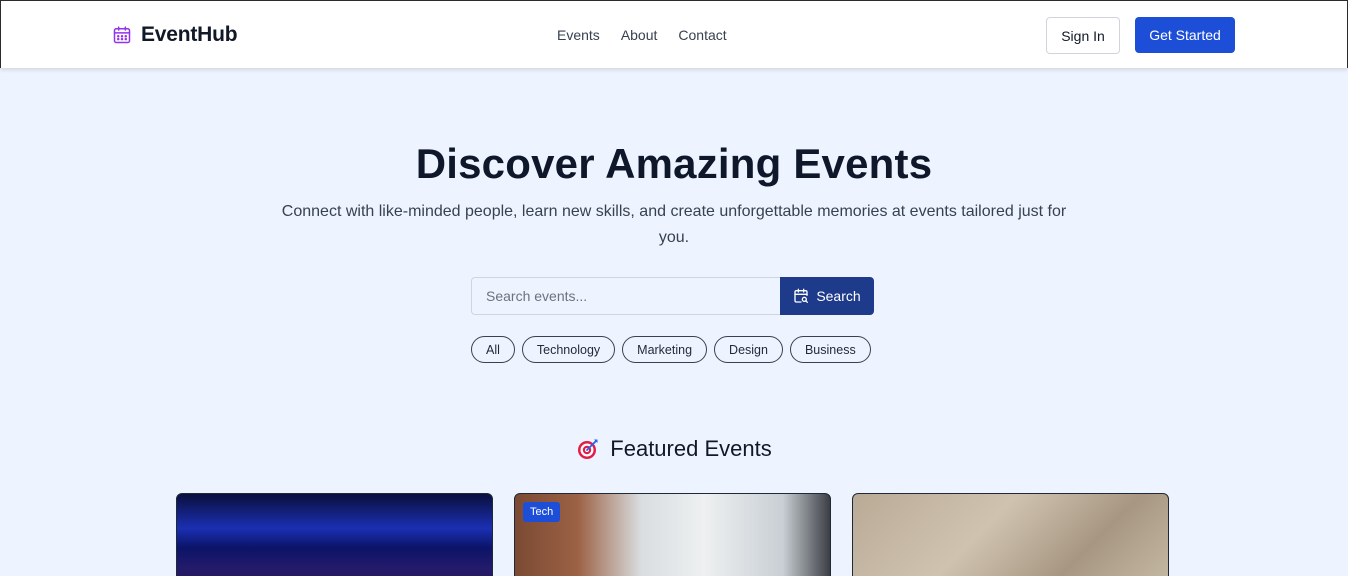 The width and height of the screenshot is (1348, 576). I want to click on target-icon, so click(588, 449).